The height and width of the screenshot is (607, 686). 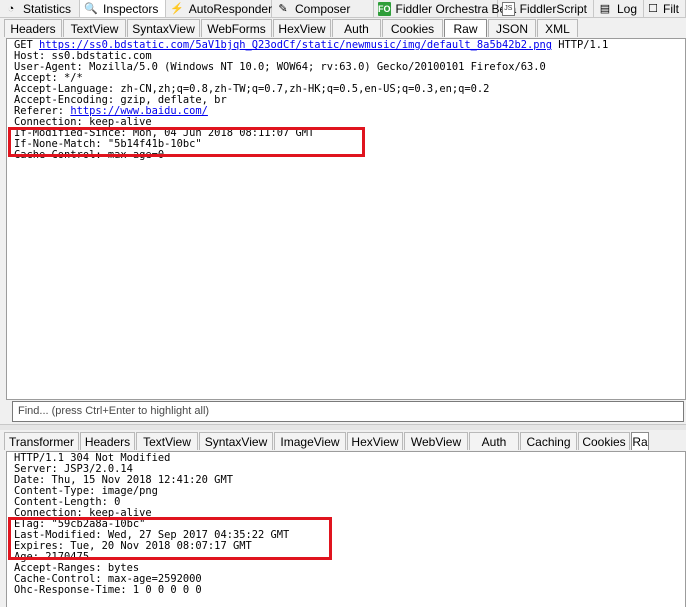 What do you see at coordinates (302, 28) in the screenshot?
I see `request-tab-hexview: HexView` at bounding box center [302, 28].